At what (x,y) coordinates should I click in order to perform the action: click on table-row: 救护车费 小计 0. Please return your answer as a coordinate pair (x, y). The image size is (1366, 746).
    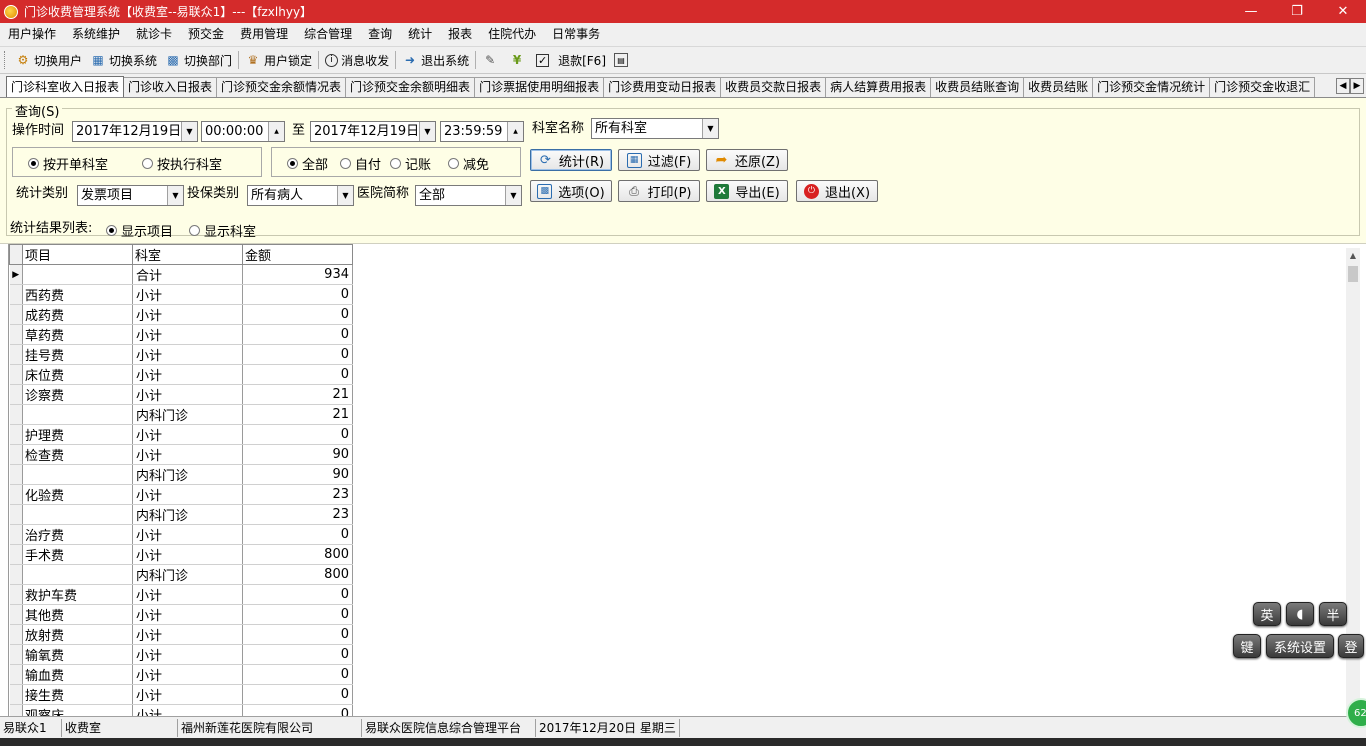
    Looking at the image, I should click on (181, 594).